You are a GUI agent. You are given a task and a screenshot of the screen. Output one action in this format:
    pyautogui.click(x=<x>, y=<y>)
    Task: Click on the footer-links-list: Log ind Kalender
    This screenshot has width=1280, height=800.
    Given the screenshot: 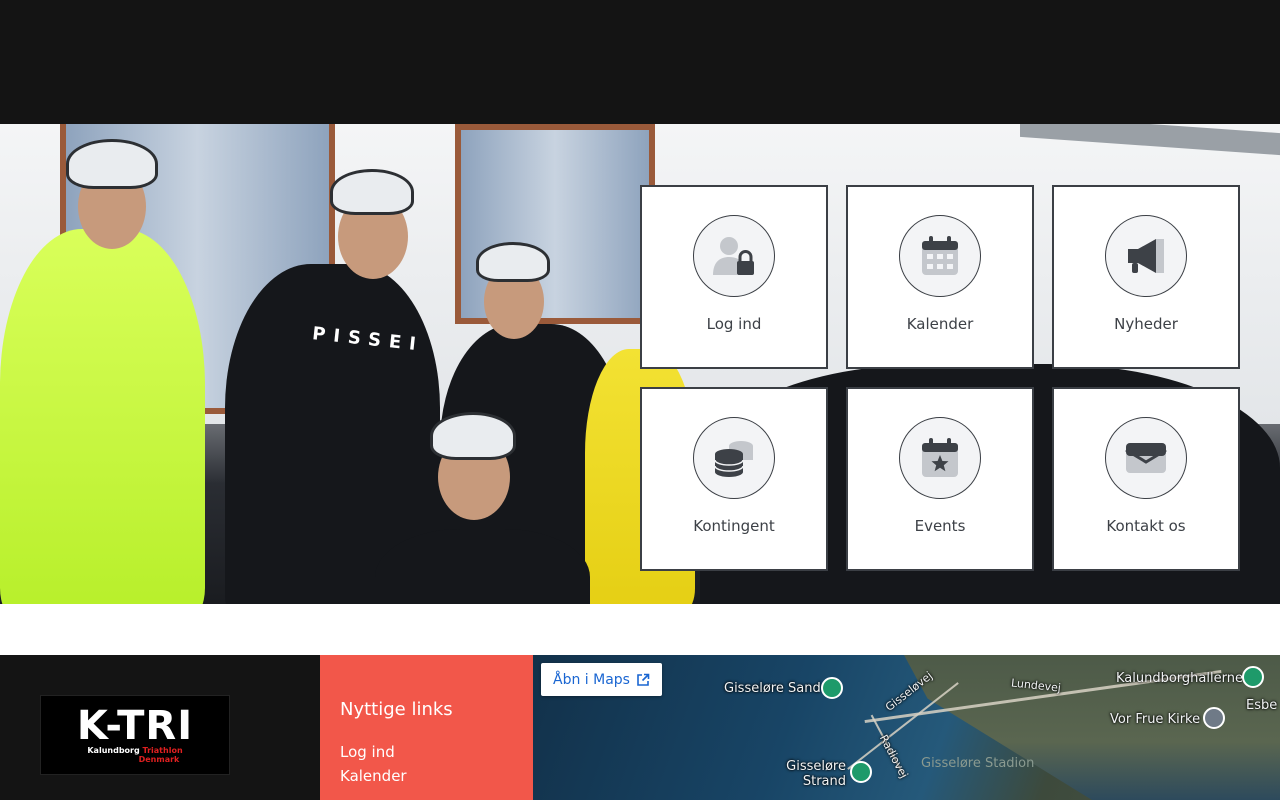 What is the action you would take?
    pyautogui.click(x=426, y=764)
    